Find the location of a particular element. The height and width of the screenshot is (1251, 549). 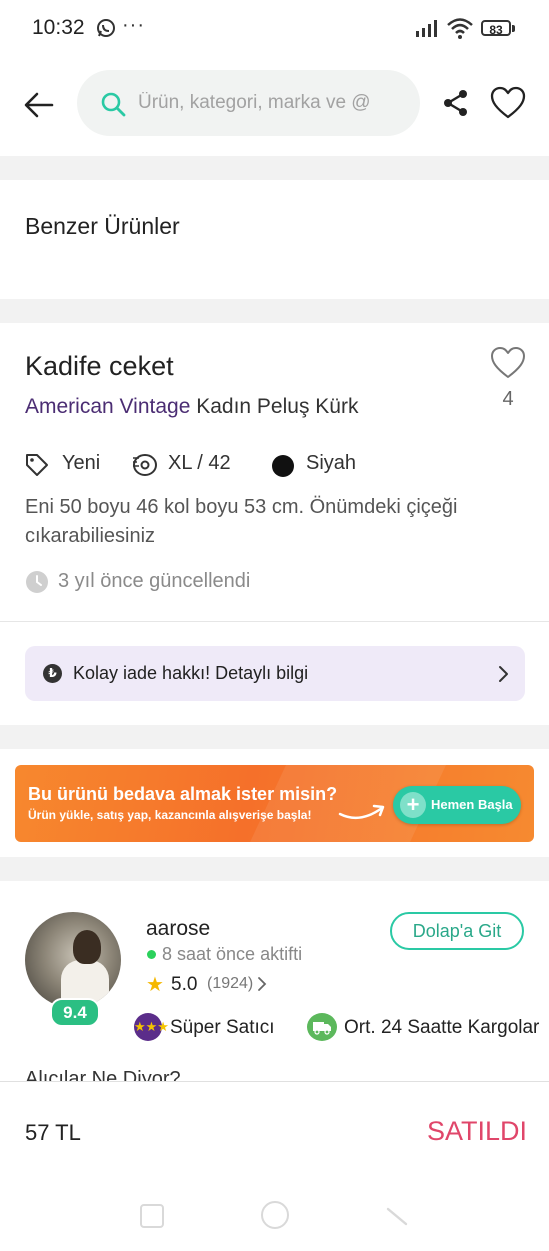

fast-shipping-label: Ort. 24 Saatte Kargolar is located at coordinates (442, 1027).